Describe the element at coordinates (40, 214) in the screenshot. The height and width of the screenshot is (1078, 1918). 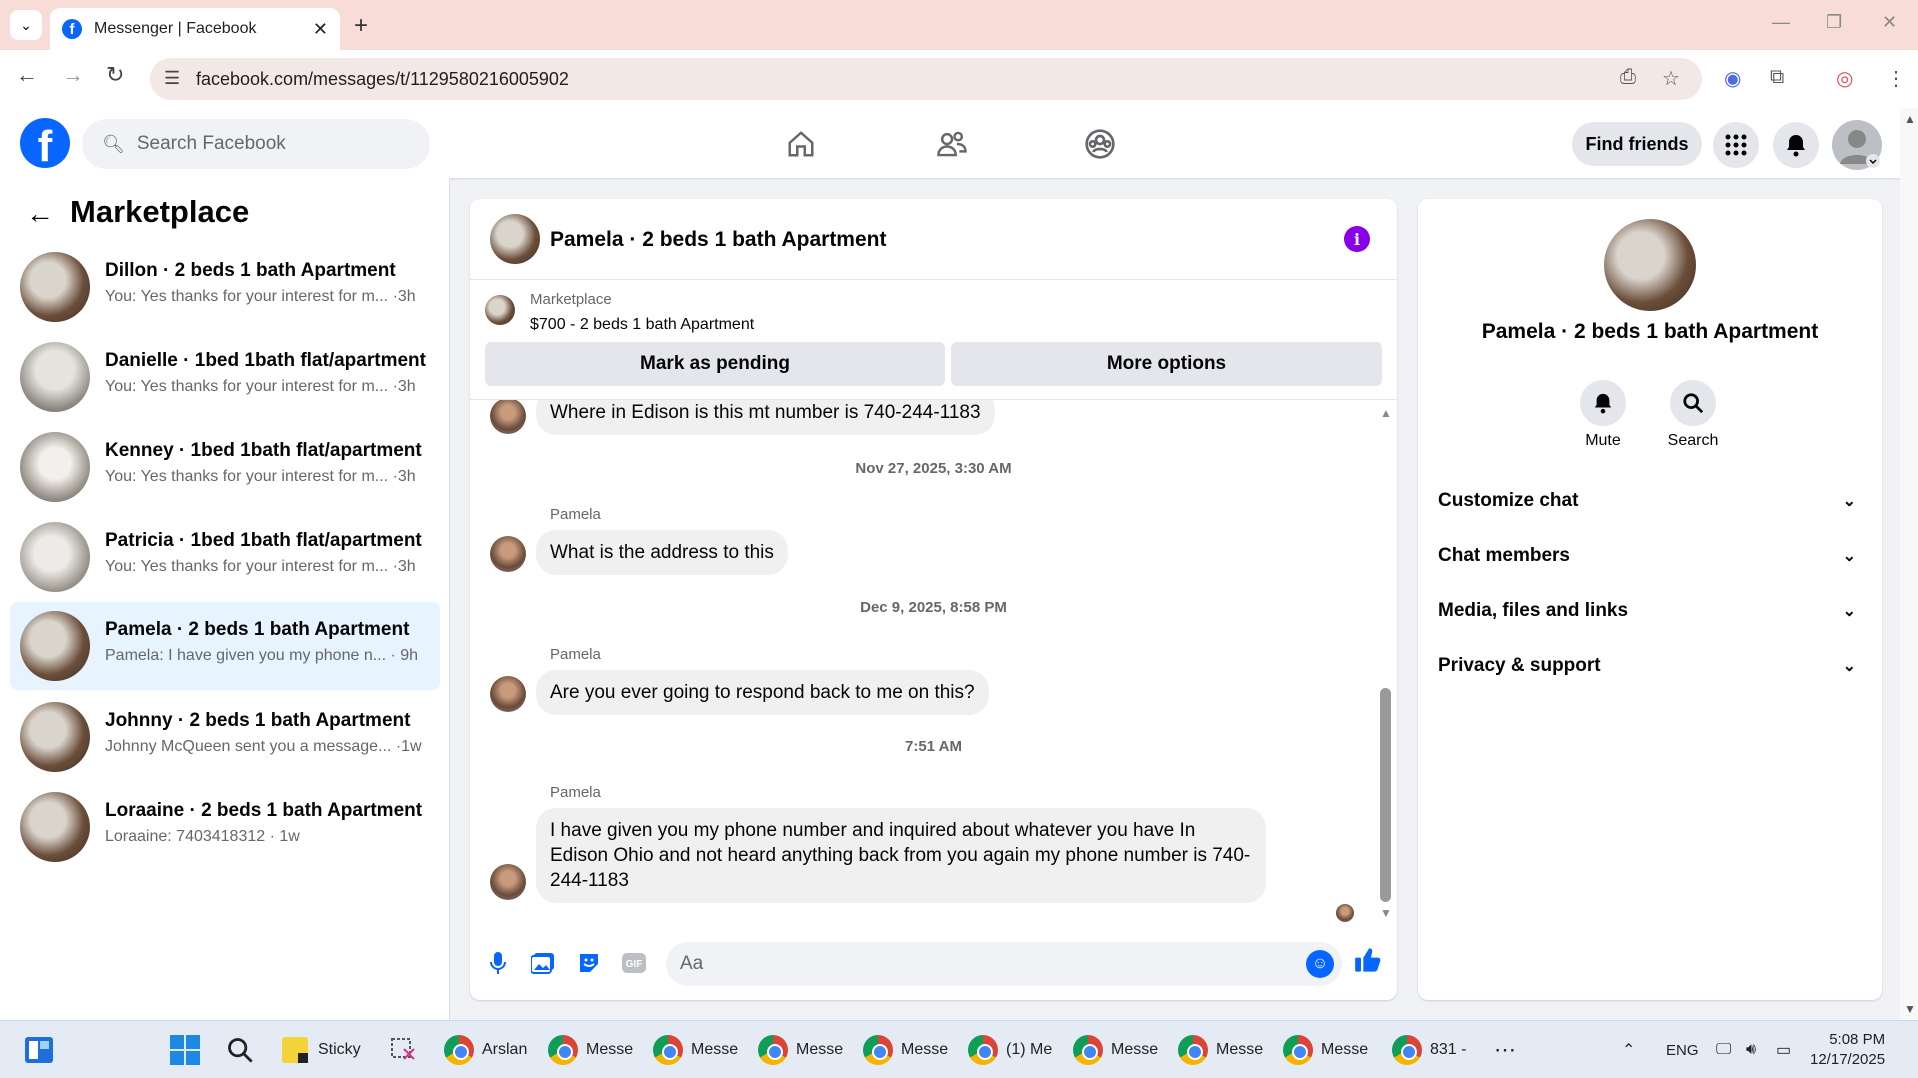
I see `back-arrow-icon: ←` at that location.